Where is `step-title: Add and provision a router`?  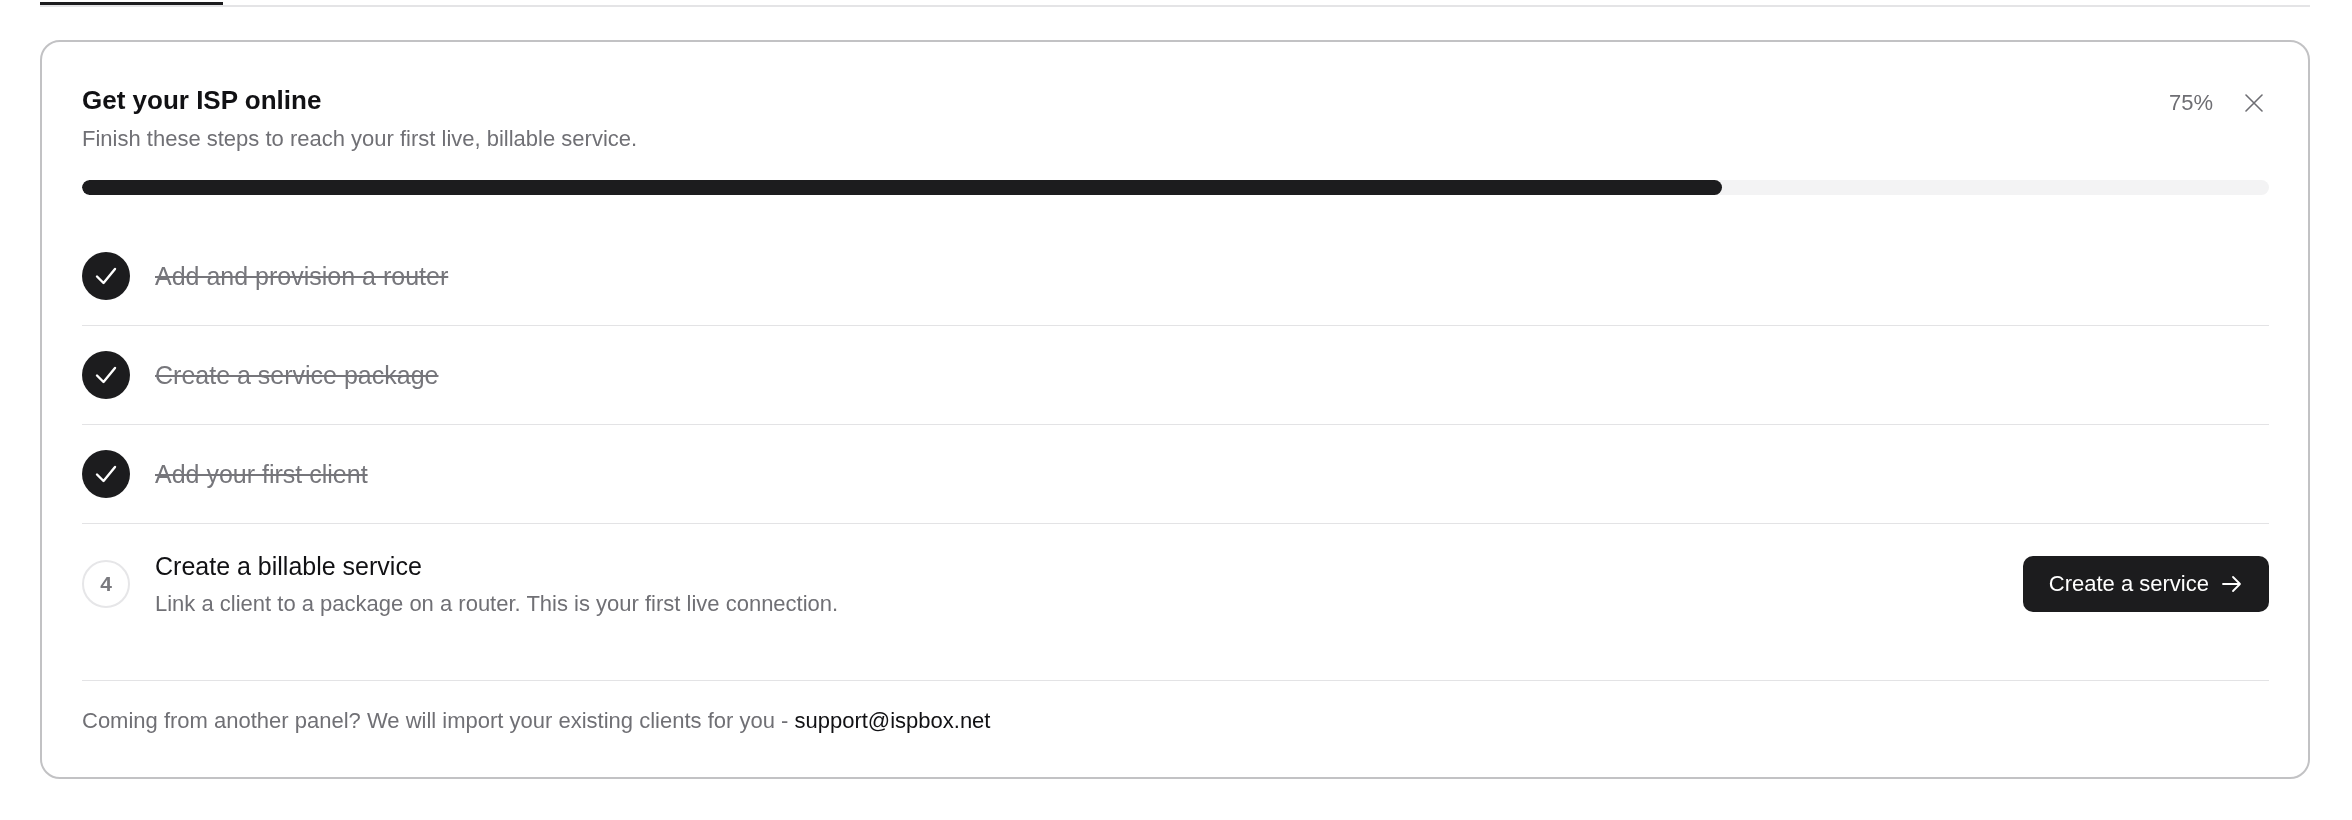
step-title: Add and provision a router is located at coordinates (302, 276).